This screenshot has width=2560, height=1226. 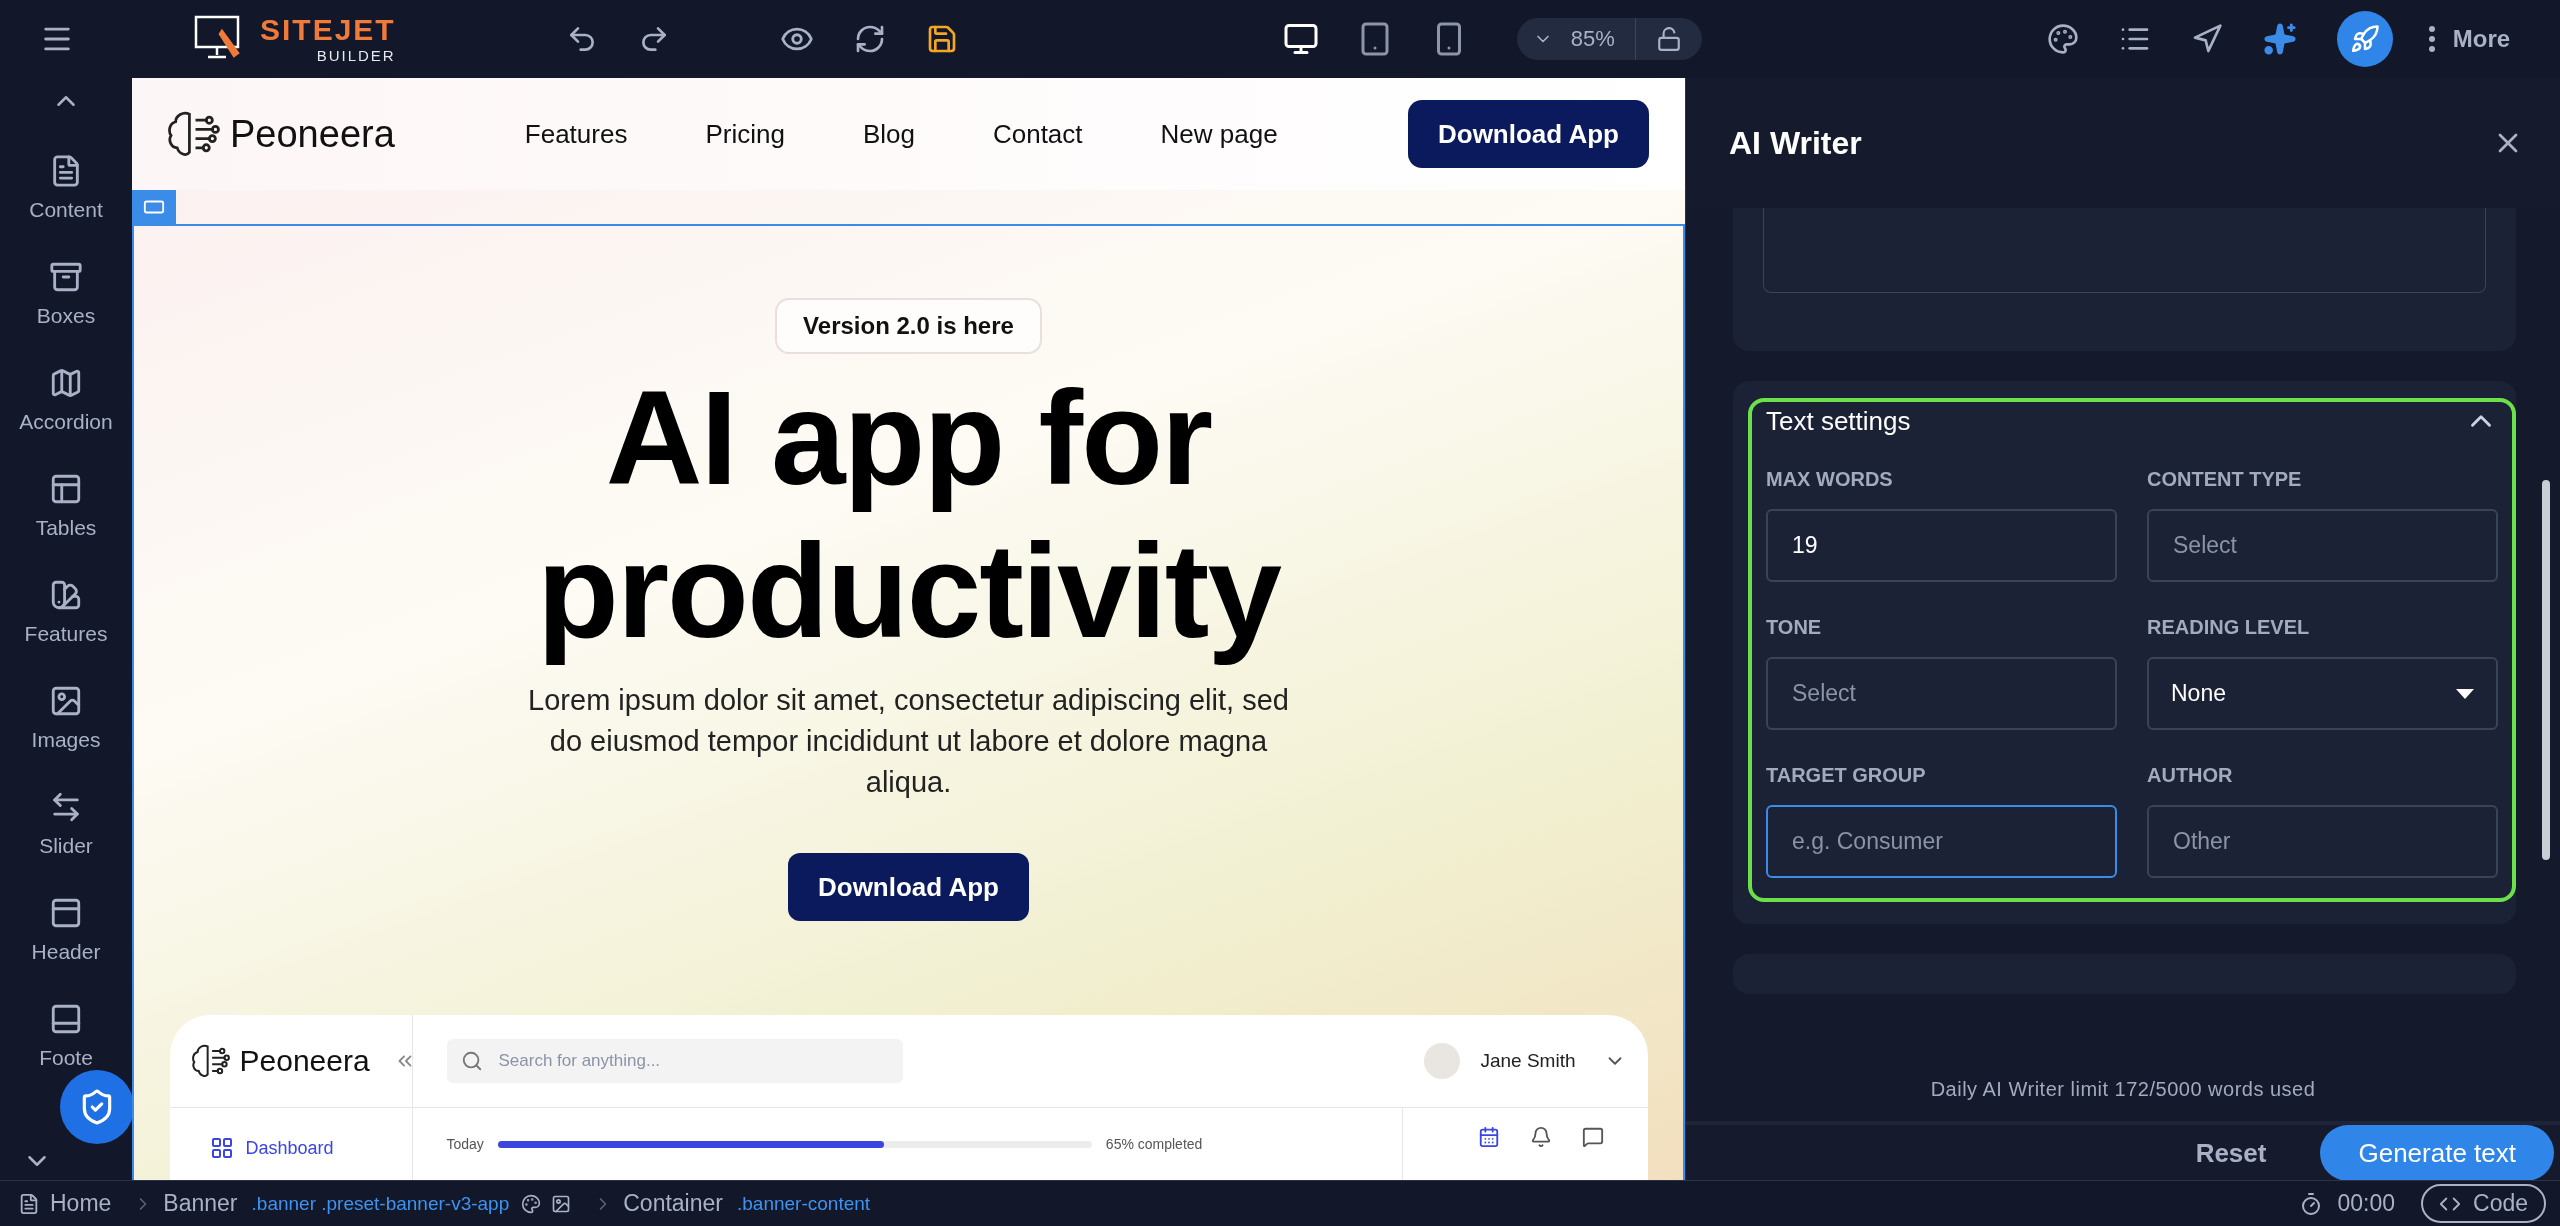 I want to click on dashboard-brand: Peoneera, so click(x=304, y=1061).